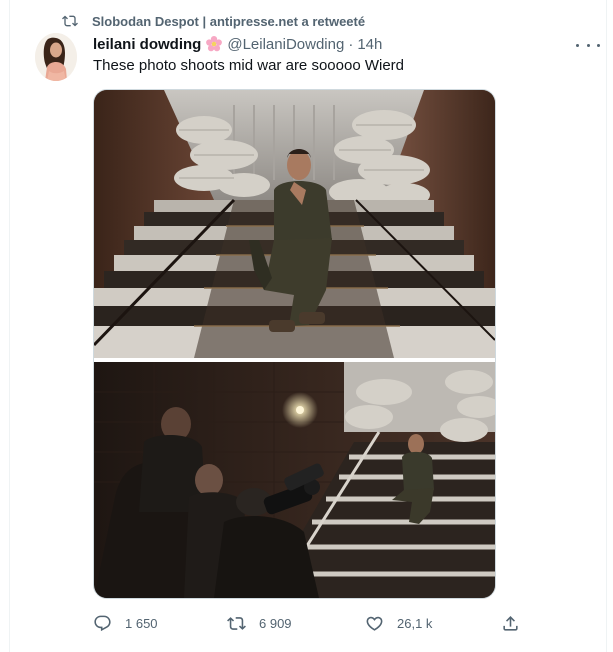  I want to click on reply-icon, so click(102, 623).